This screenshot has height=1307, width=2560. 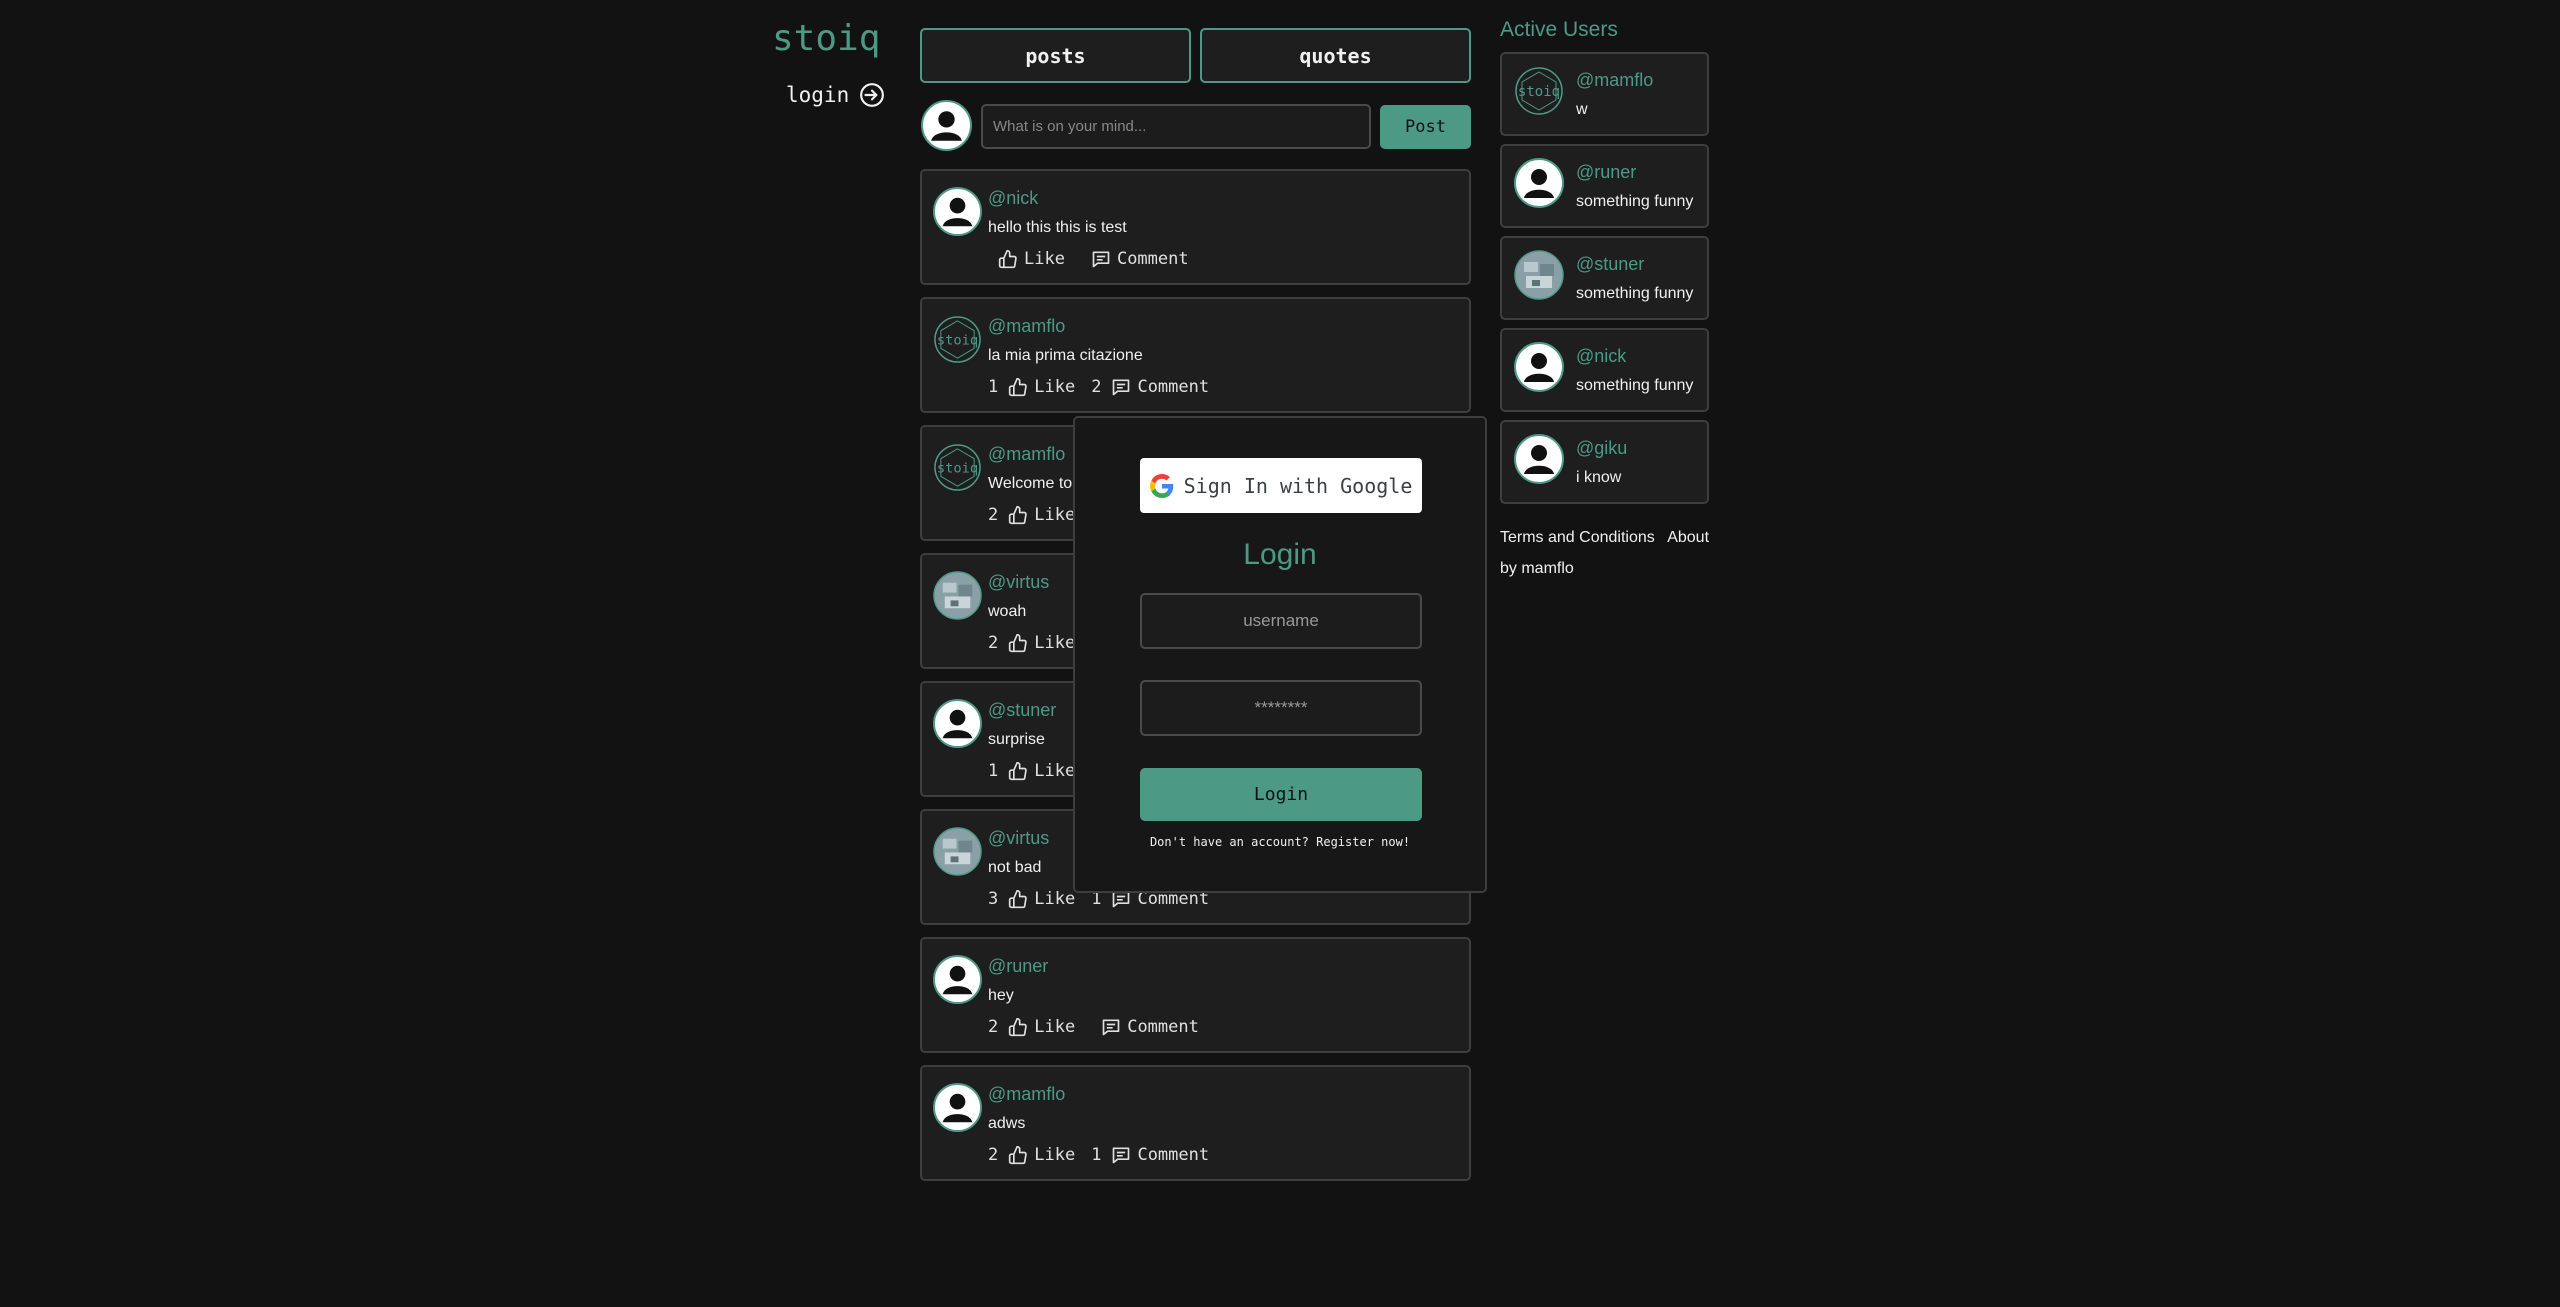 I want to click on active-user-name: @mamflo, so click(x=1615, y=80).